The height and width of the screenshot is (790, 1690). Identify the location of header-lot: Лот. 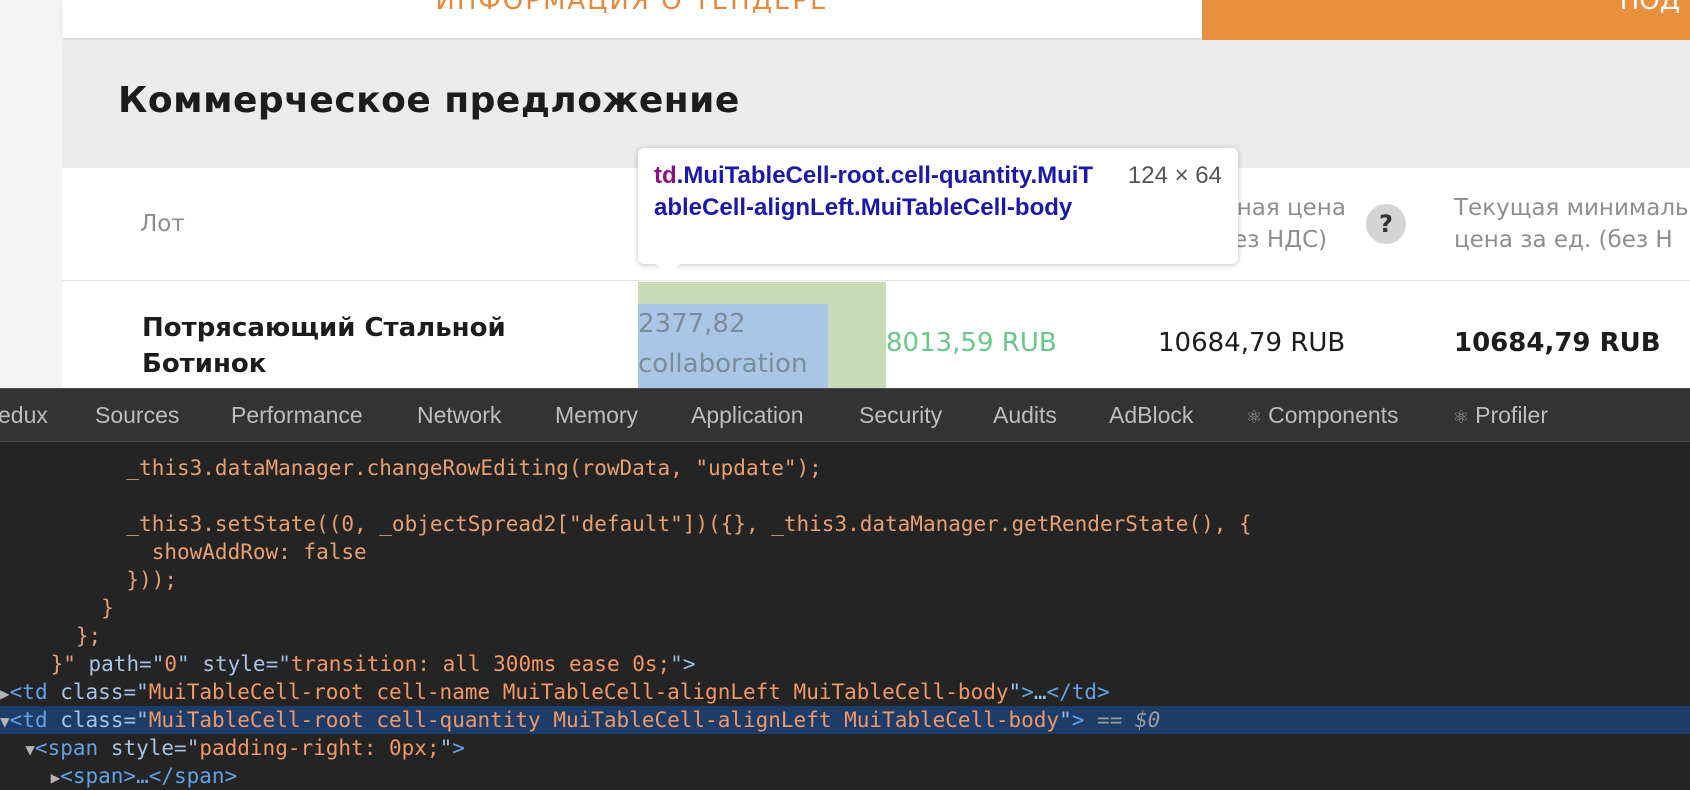
(162, 224).